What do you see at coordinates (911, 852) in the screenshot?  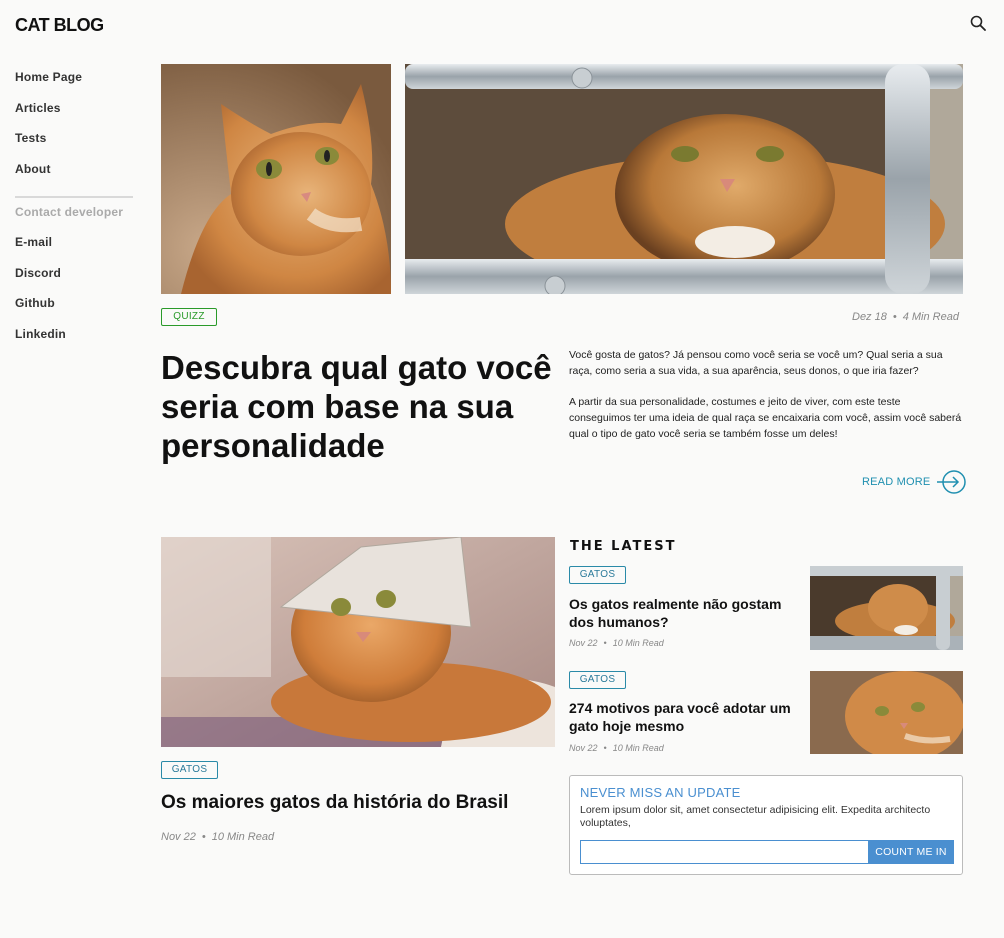 I see `count-me-in-button: COUNT ME IN` at bounding box center [911, 852].